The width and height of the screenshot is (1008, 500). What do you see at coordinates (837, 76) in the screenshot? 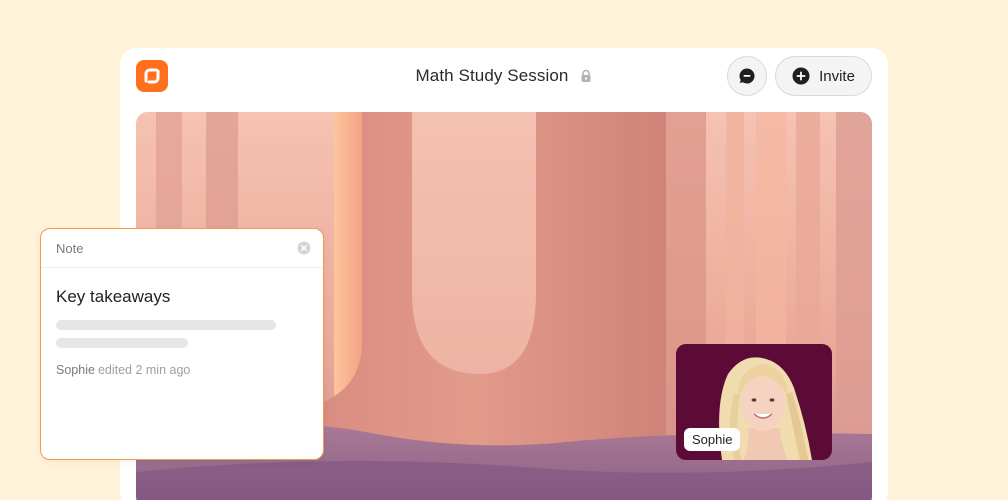
I see `invite-label: Invite` at bounding box center [837, 76].